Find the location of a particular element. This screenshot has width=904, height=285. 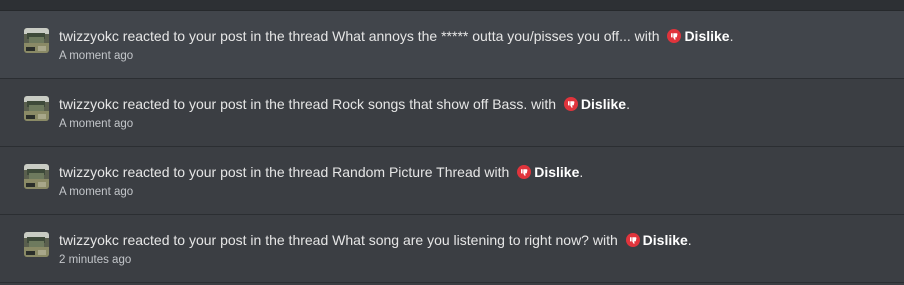

alert-thread-link: Rock songs that show off Bass. is located at coordinates (429, 104).